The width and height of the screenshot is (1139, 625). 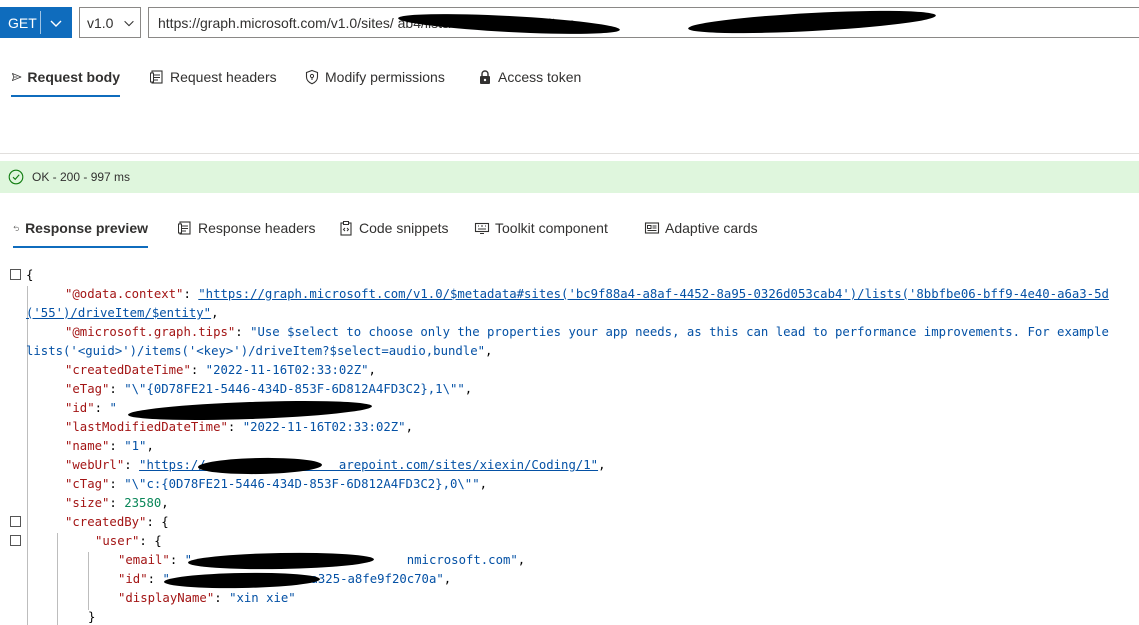 What do you see at coordinates (87, 446) in the screenshot?
I see `json-key: "name"` at bounding box center [87, 446].